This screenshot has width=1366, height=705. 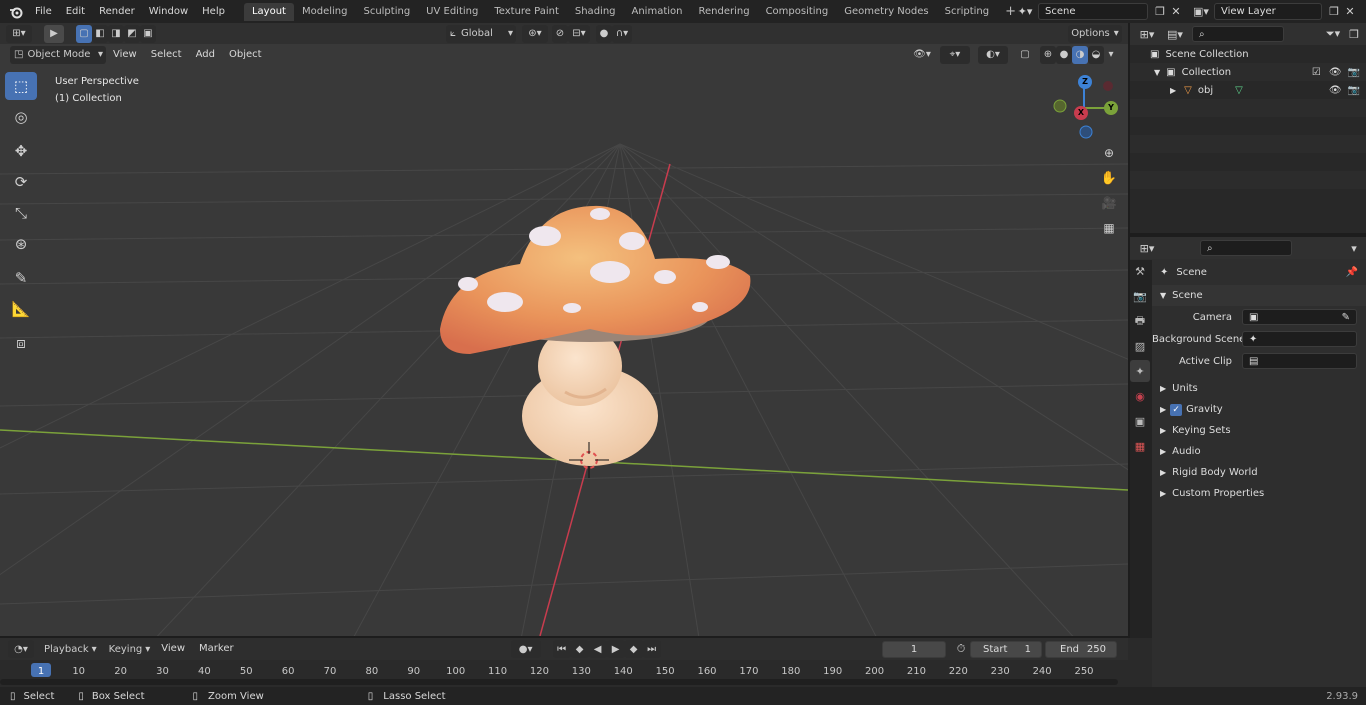 I want to click on display-mode-icon: ▤▾, so click(x=1175, y=34).